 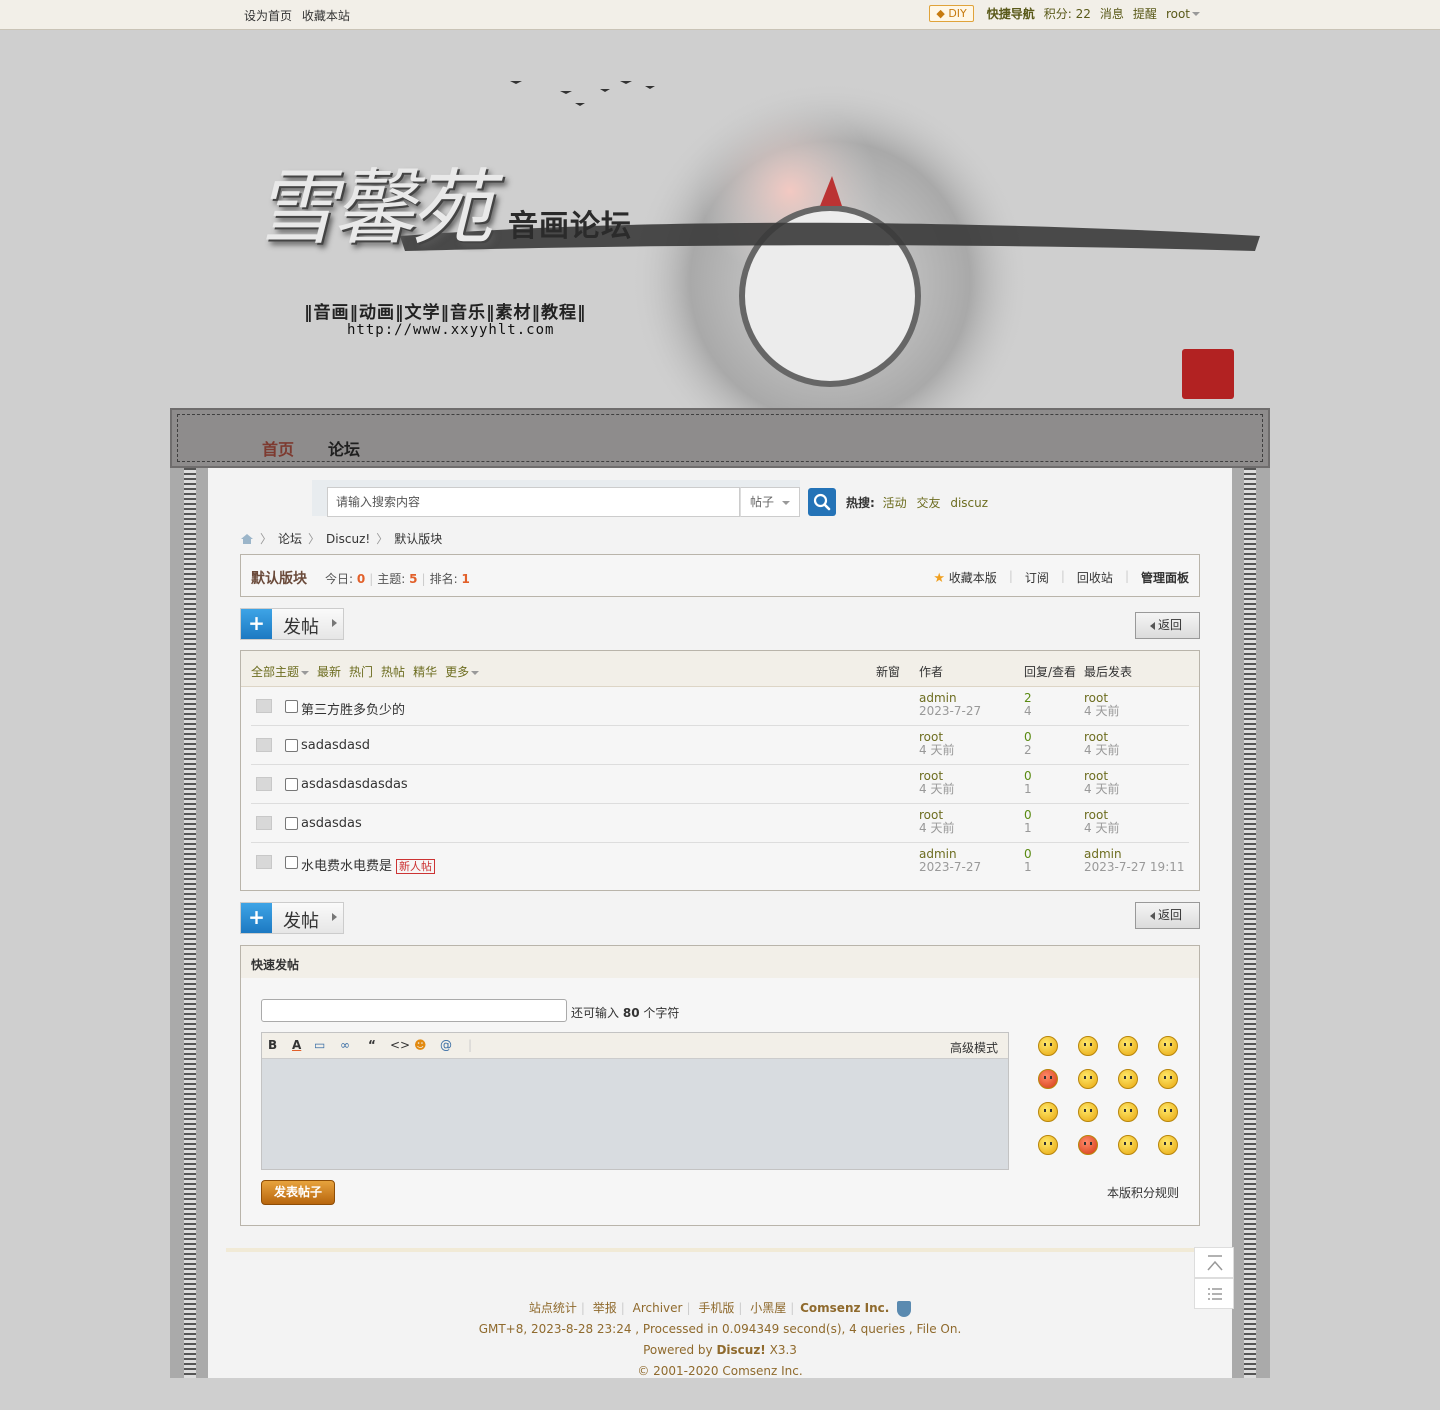 What do you see at coordinates (319, 1045) in the screenshot?
I see `image-button: ▭` at bounding box center [319, 1045].